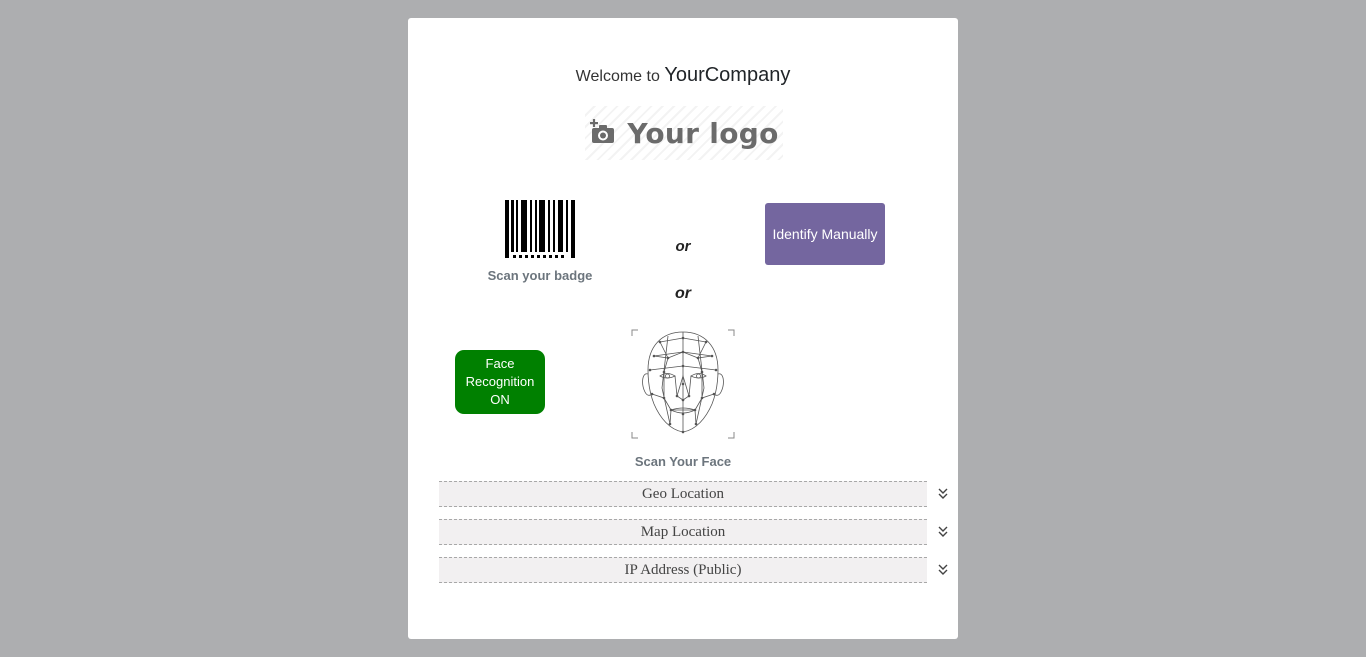 This screenshot has height=657, width=1366. I want to click on company-name: YourCompany, so click(727, 75).